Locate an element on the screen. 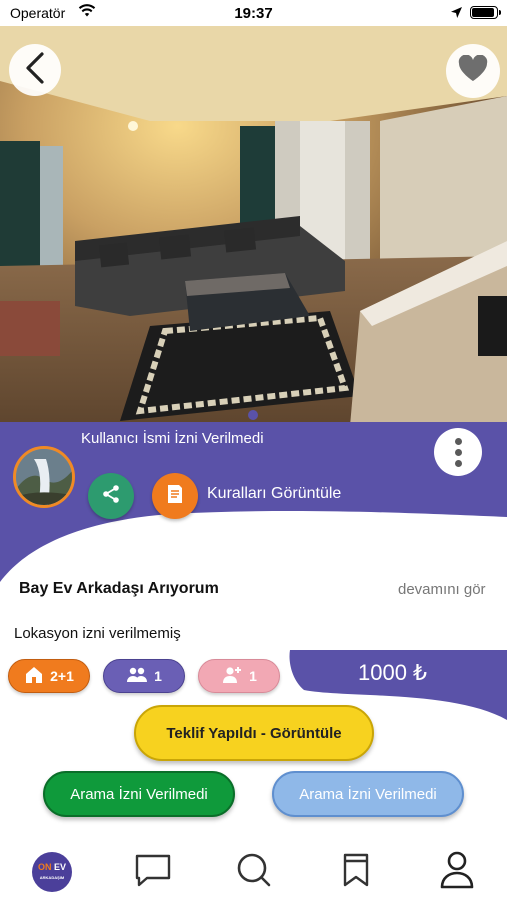  price-label: 1000 ₺ is located at coordinates (393, 672).